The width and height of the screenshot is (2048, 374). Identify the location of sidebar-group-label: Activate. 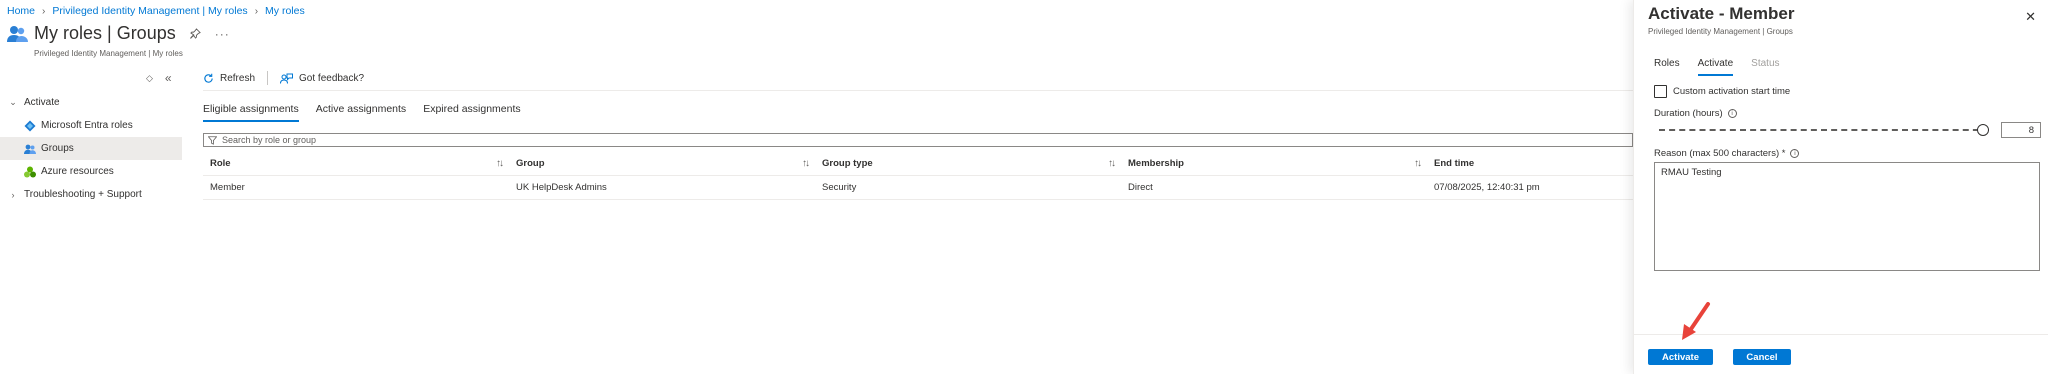
(42, 102).